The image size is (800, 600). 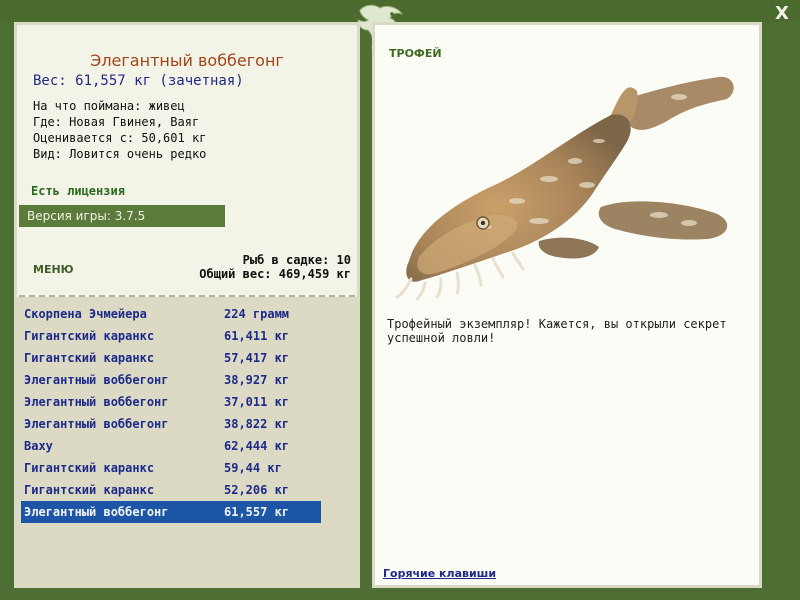 I want to click on list-item: Скорпена Эчмейера 224 грамм, so click(x=171, y=314).